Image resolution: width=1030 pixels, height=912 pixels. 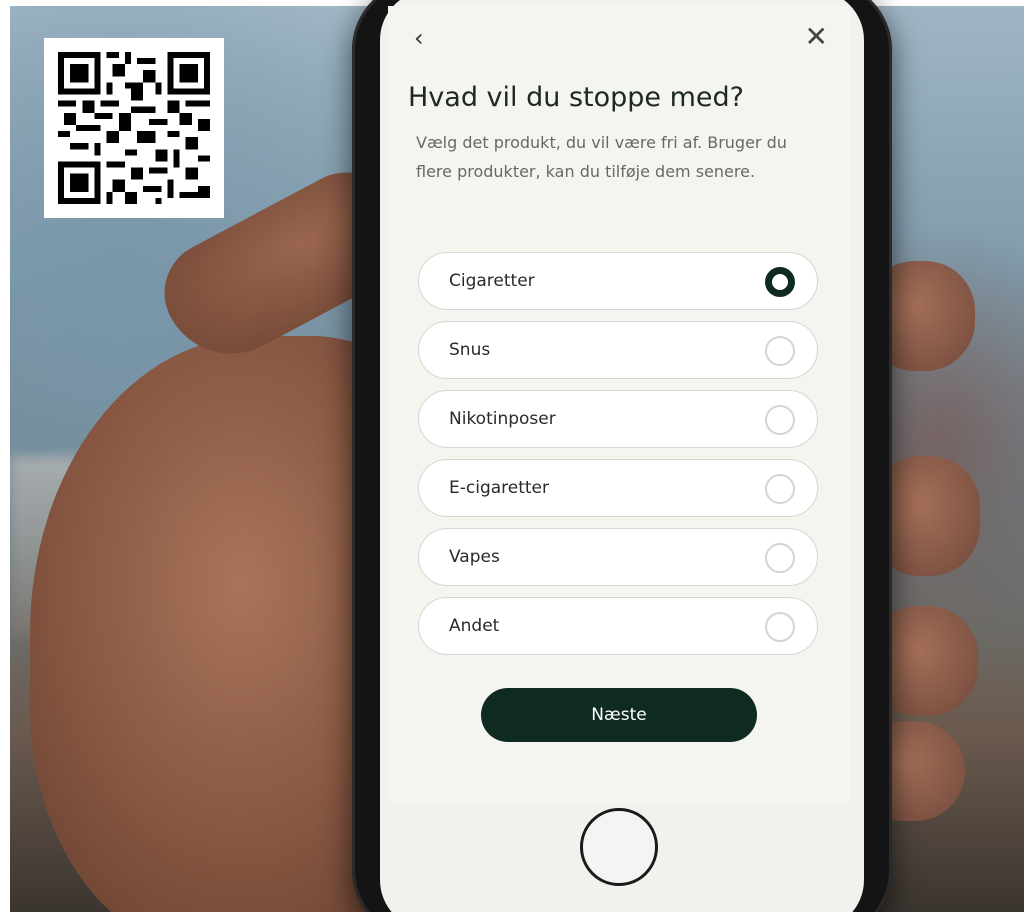 I want to click on qr-code, so click(x=134, y=128).